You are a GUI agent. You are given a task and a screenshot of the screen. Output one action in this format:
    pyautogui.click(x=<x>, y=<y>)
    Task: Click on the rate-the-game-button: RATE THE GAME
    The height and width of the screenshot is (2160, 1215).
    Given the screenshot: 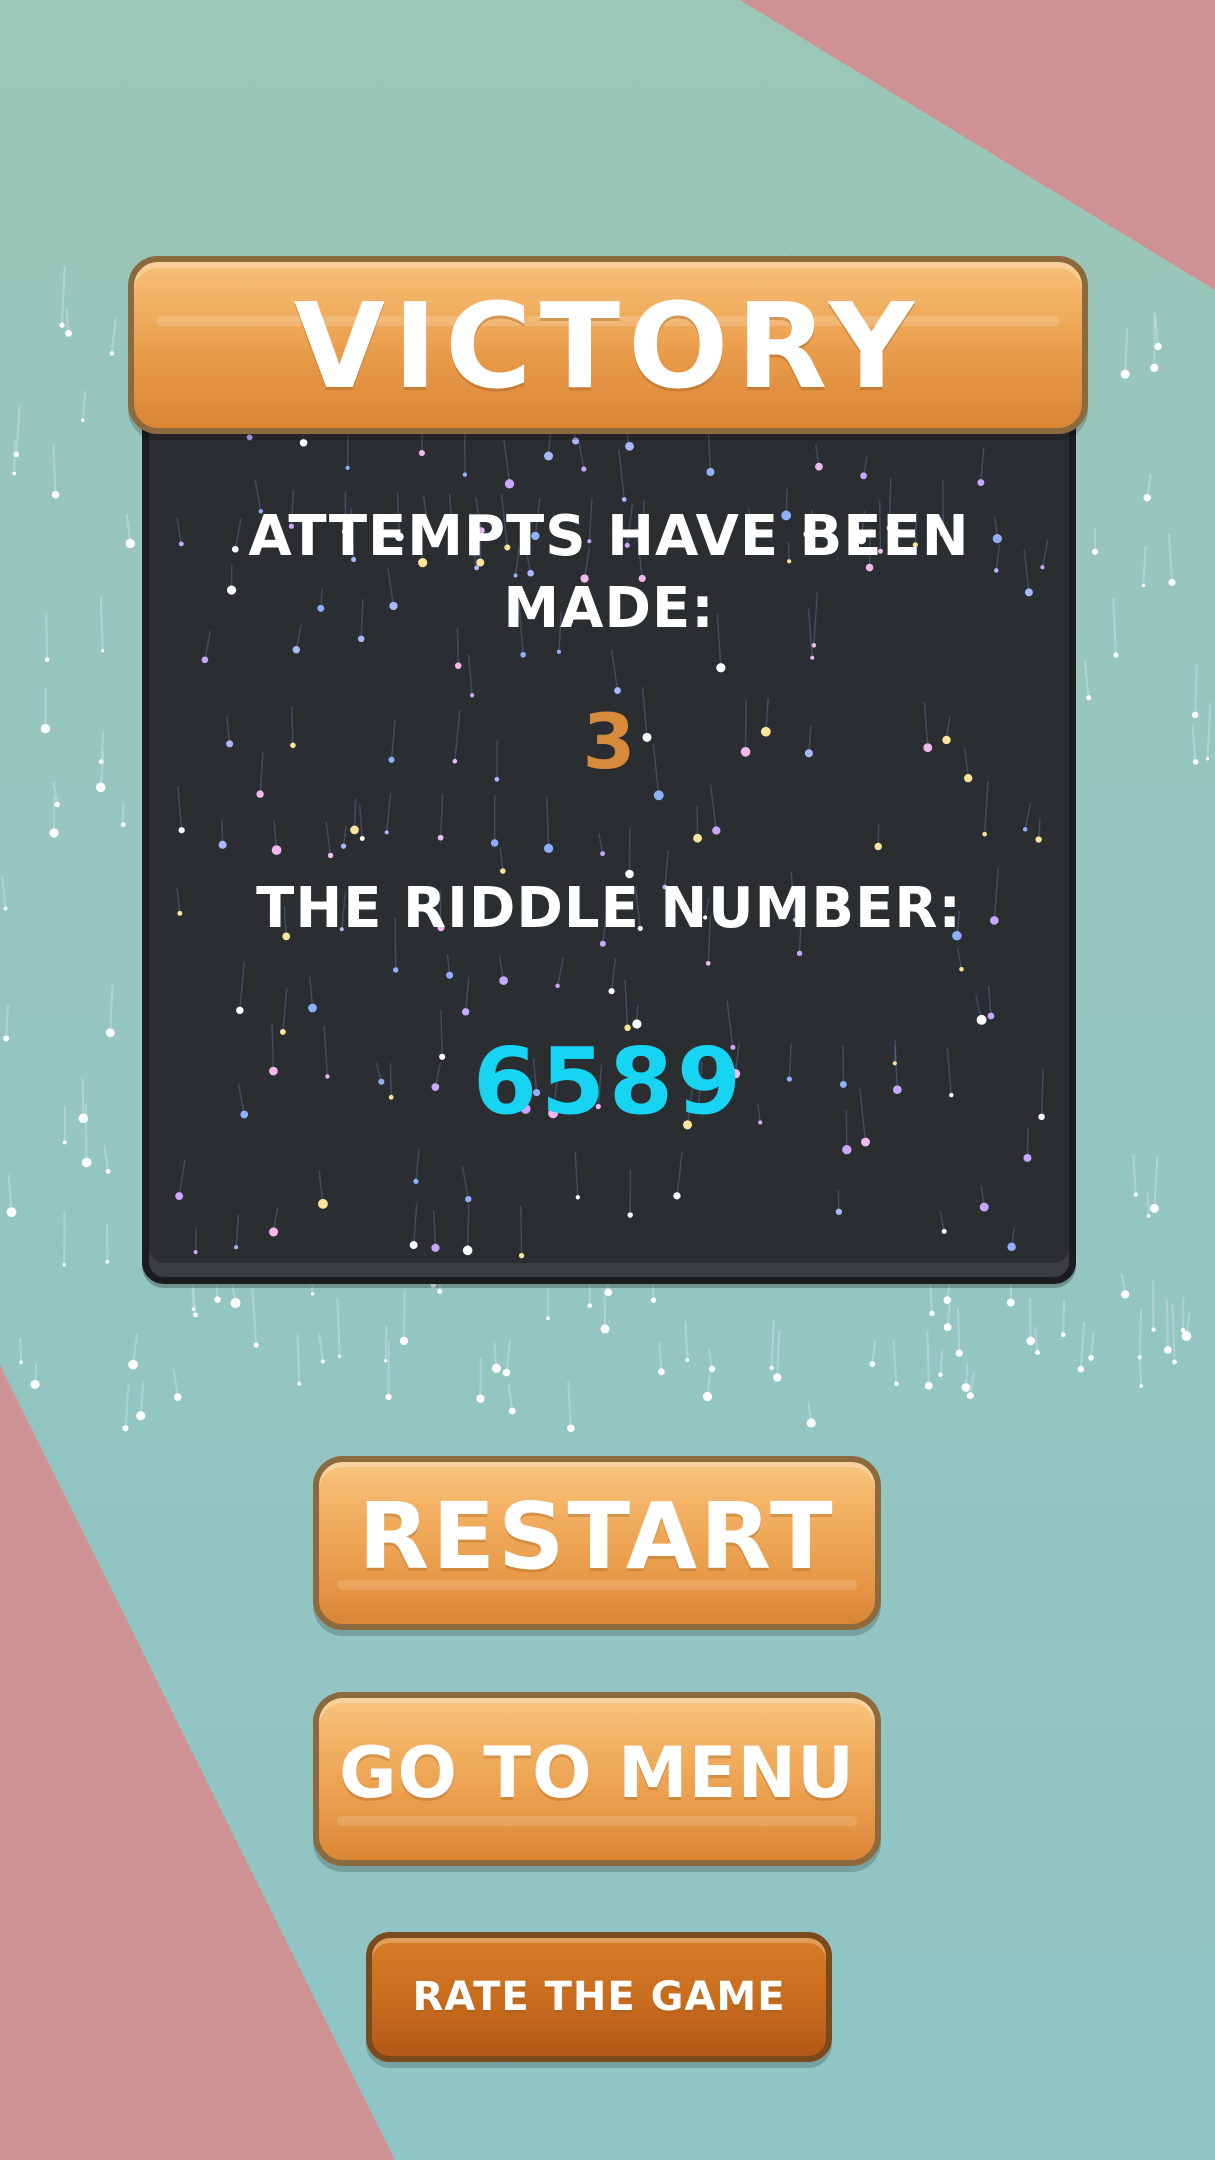 What is the action you would take?
    pyautogui.click(x=599, y=1997)
    